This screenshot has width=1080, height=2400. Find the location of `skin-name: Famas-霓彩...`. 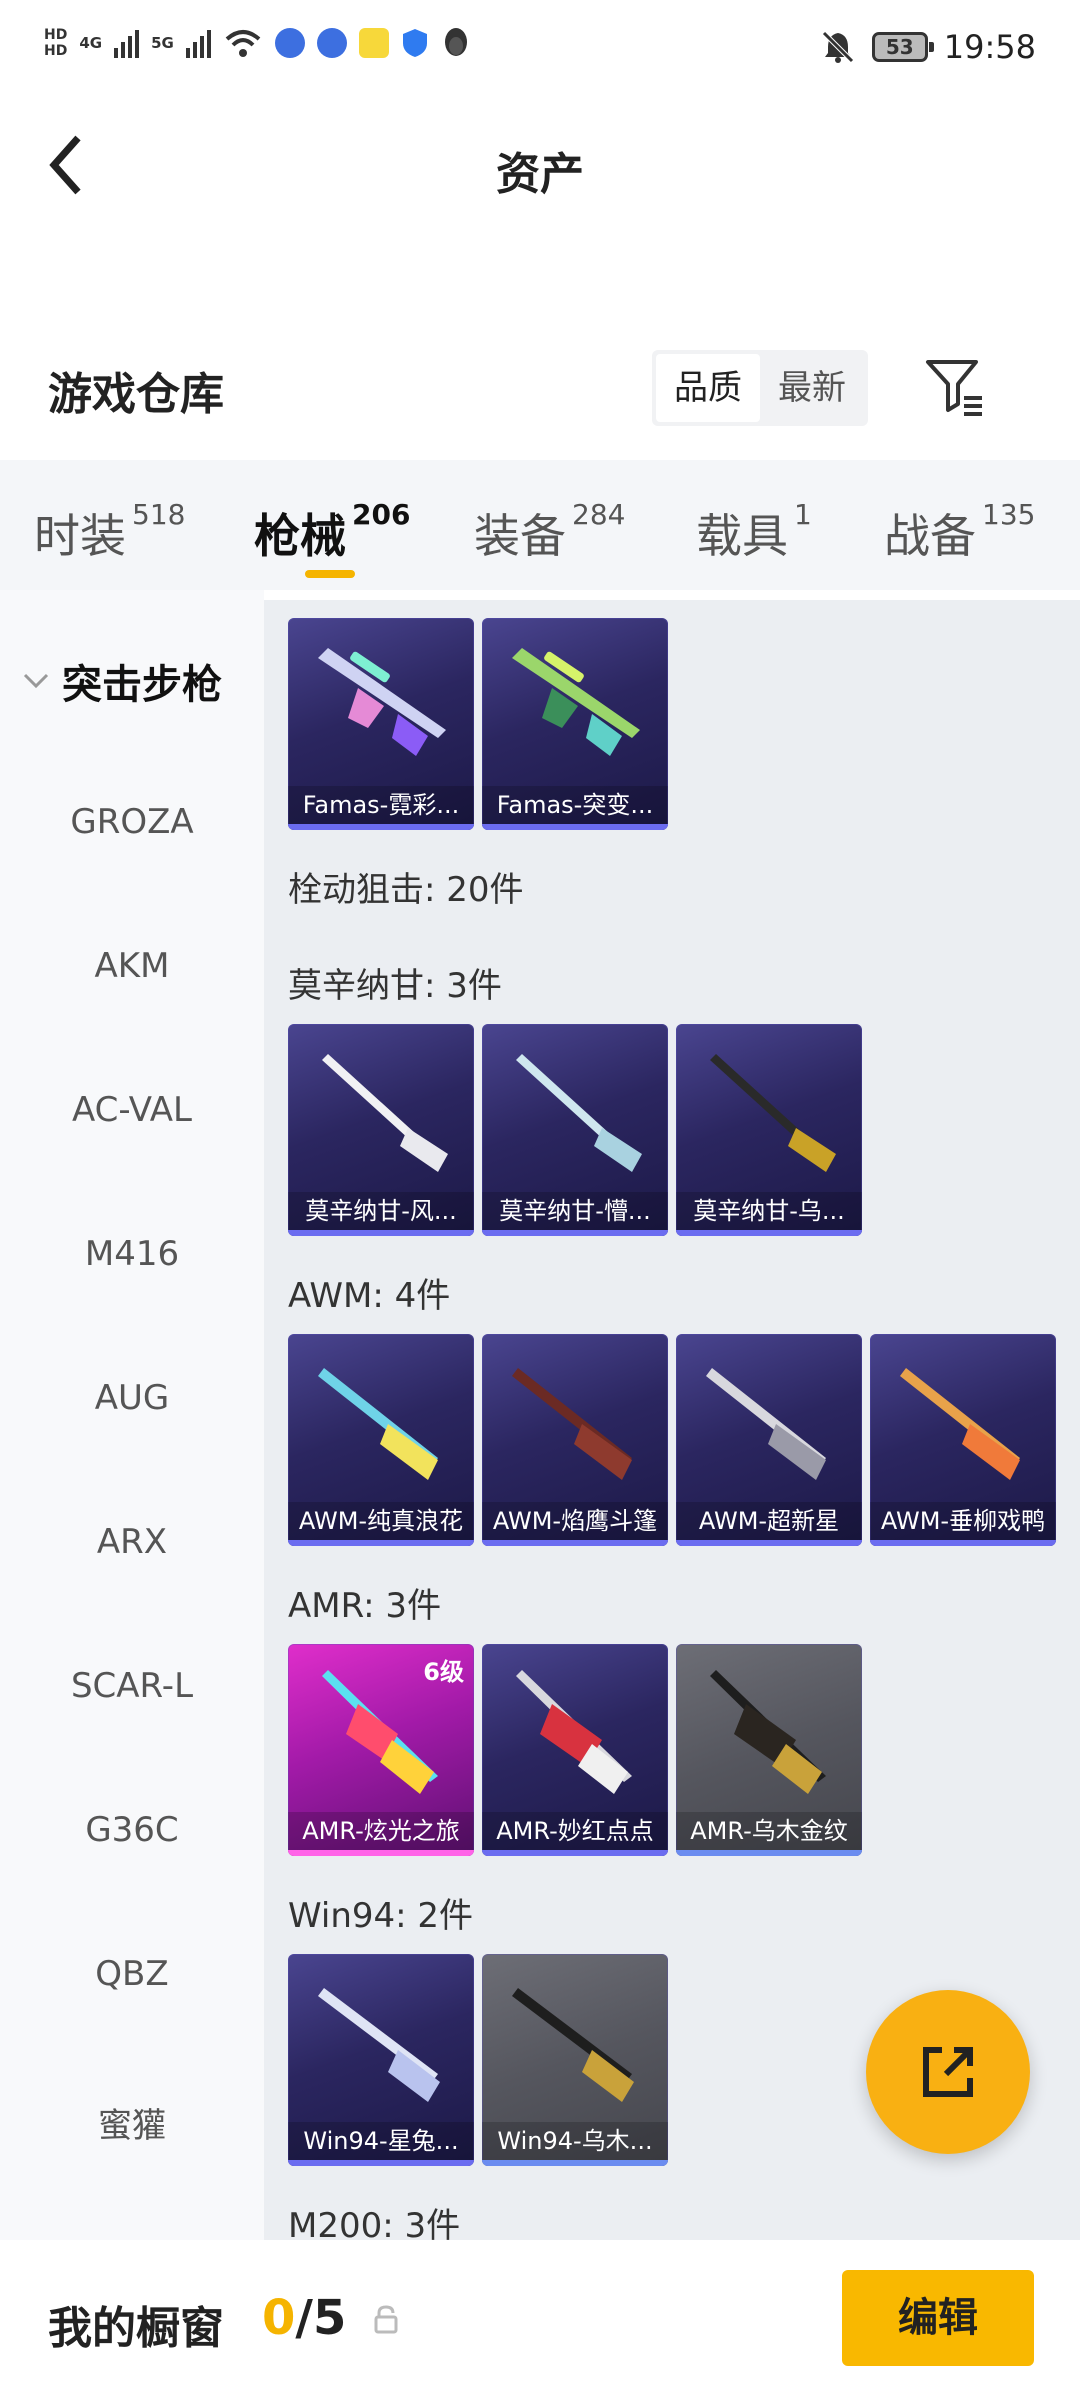

skin-name: Famas-霓彩... is located at coordinates (381, 805).